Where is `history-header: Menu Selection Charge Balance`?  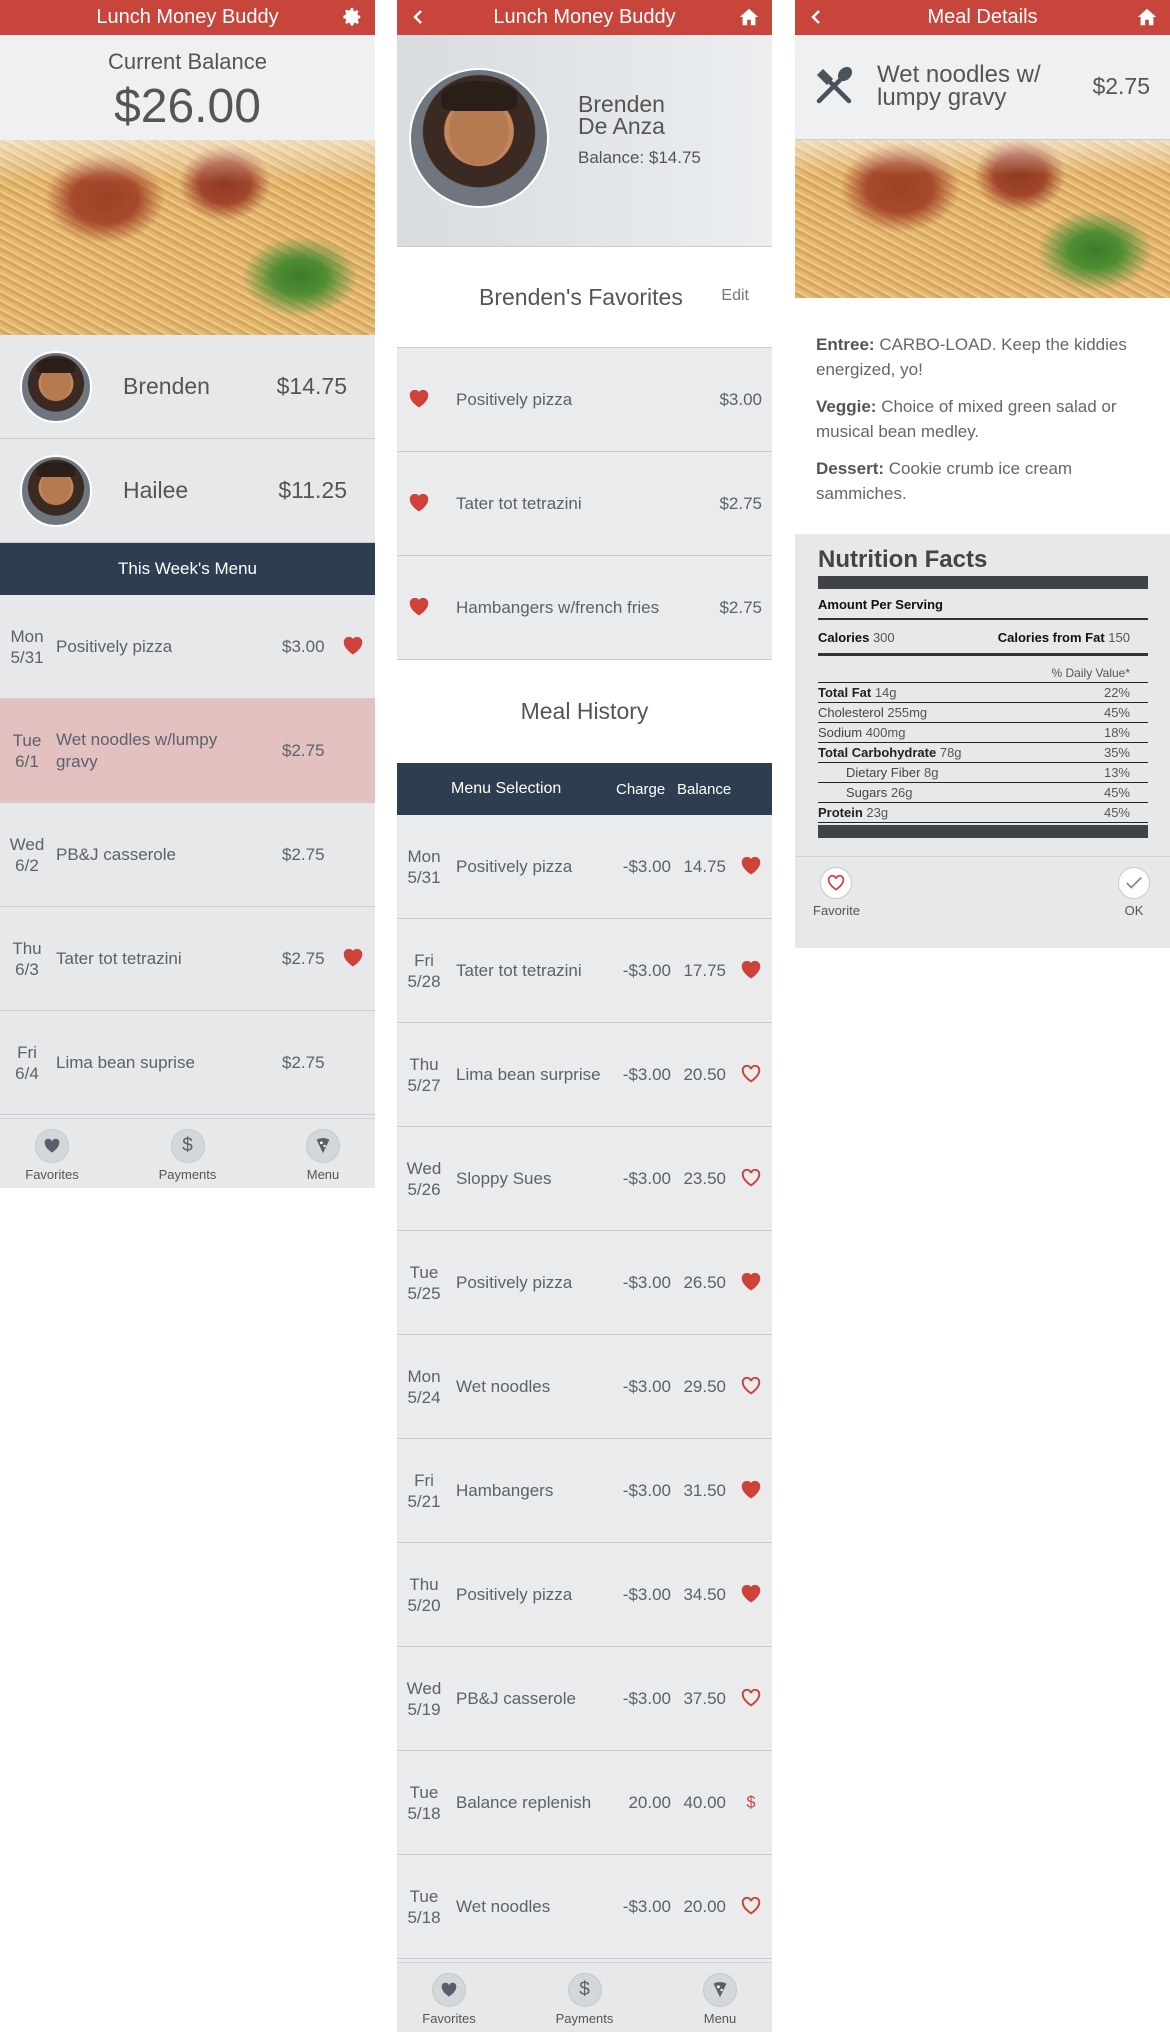 history-header: Menu Selection Charge Balance is located at coordinates (584, 789).